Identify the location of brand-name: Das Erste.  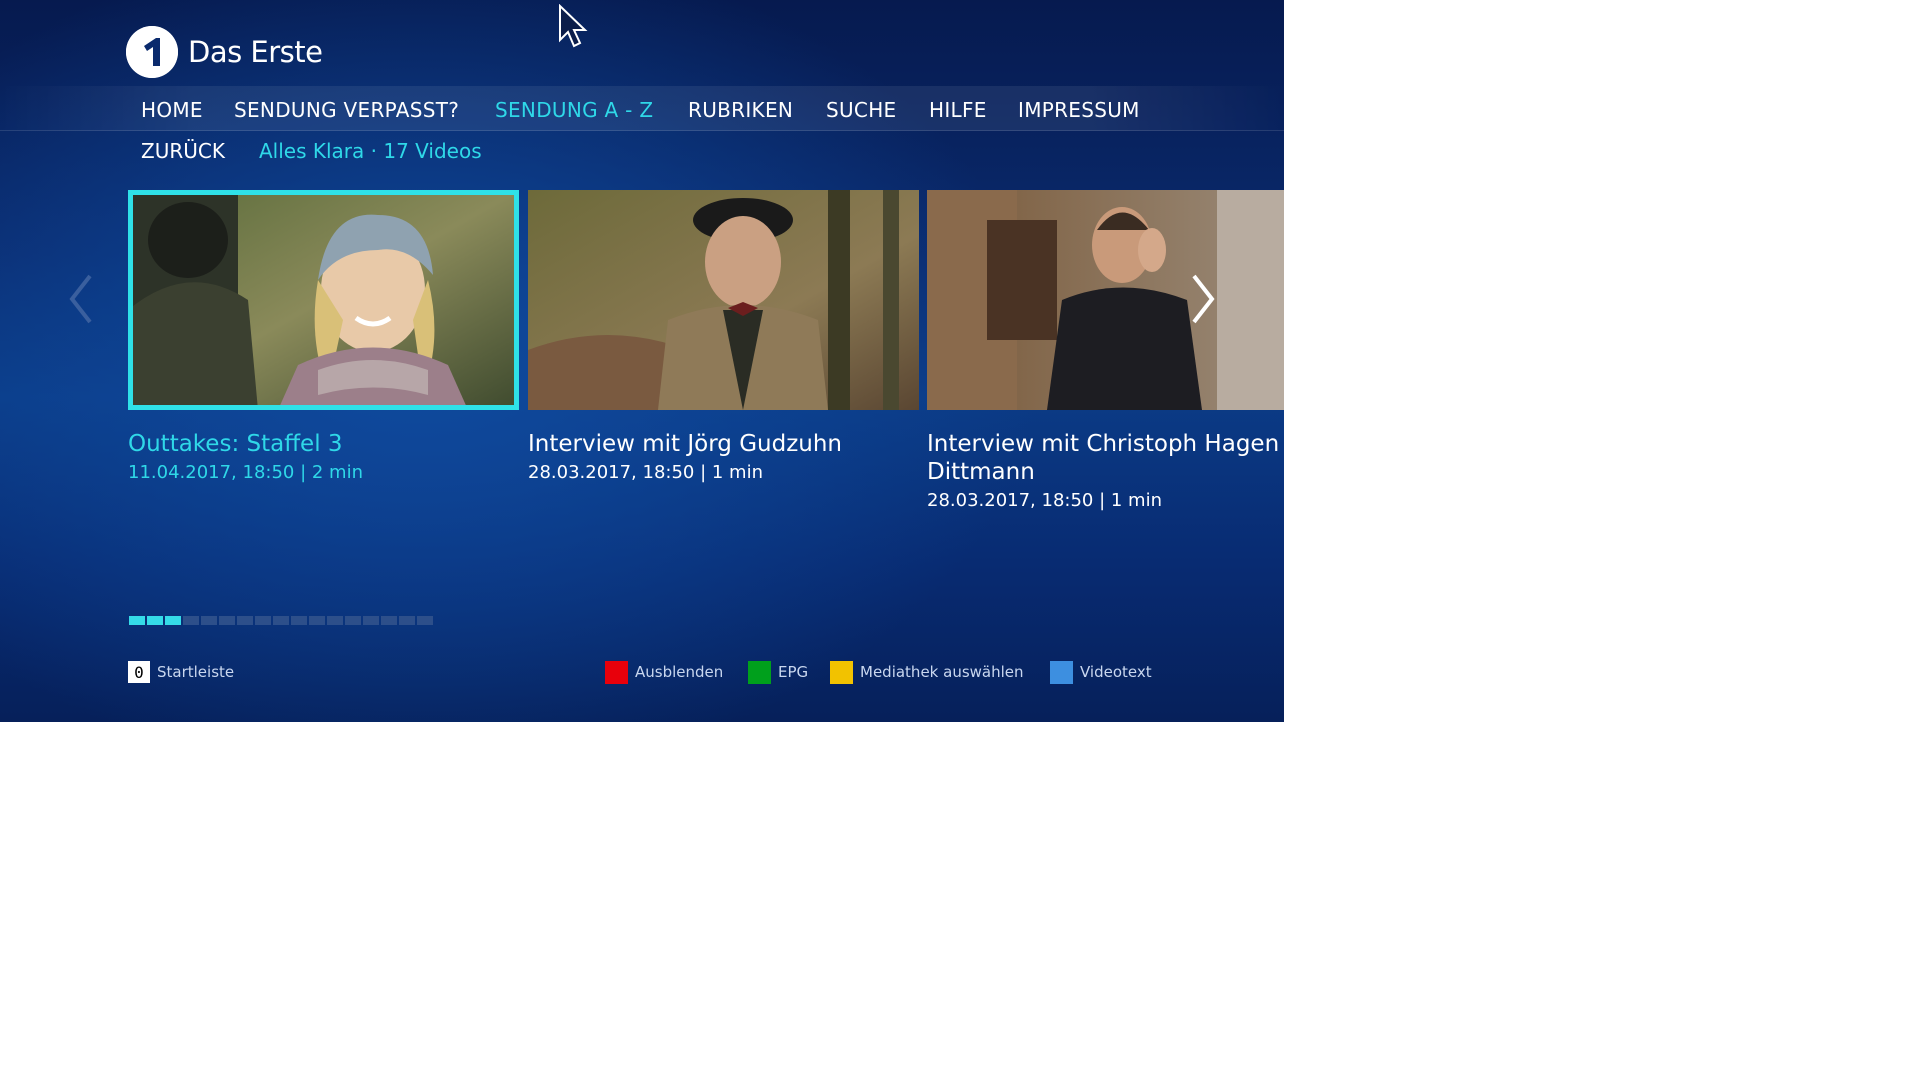
(255, 52).